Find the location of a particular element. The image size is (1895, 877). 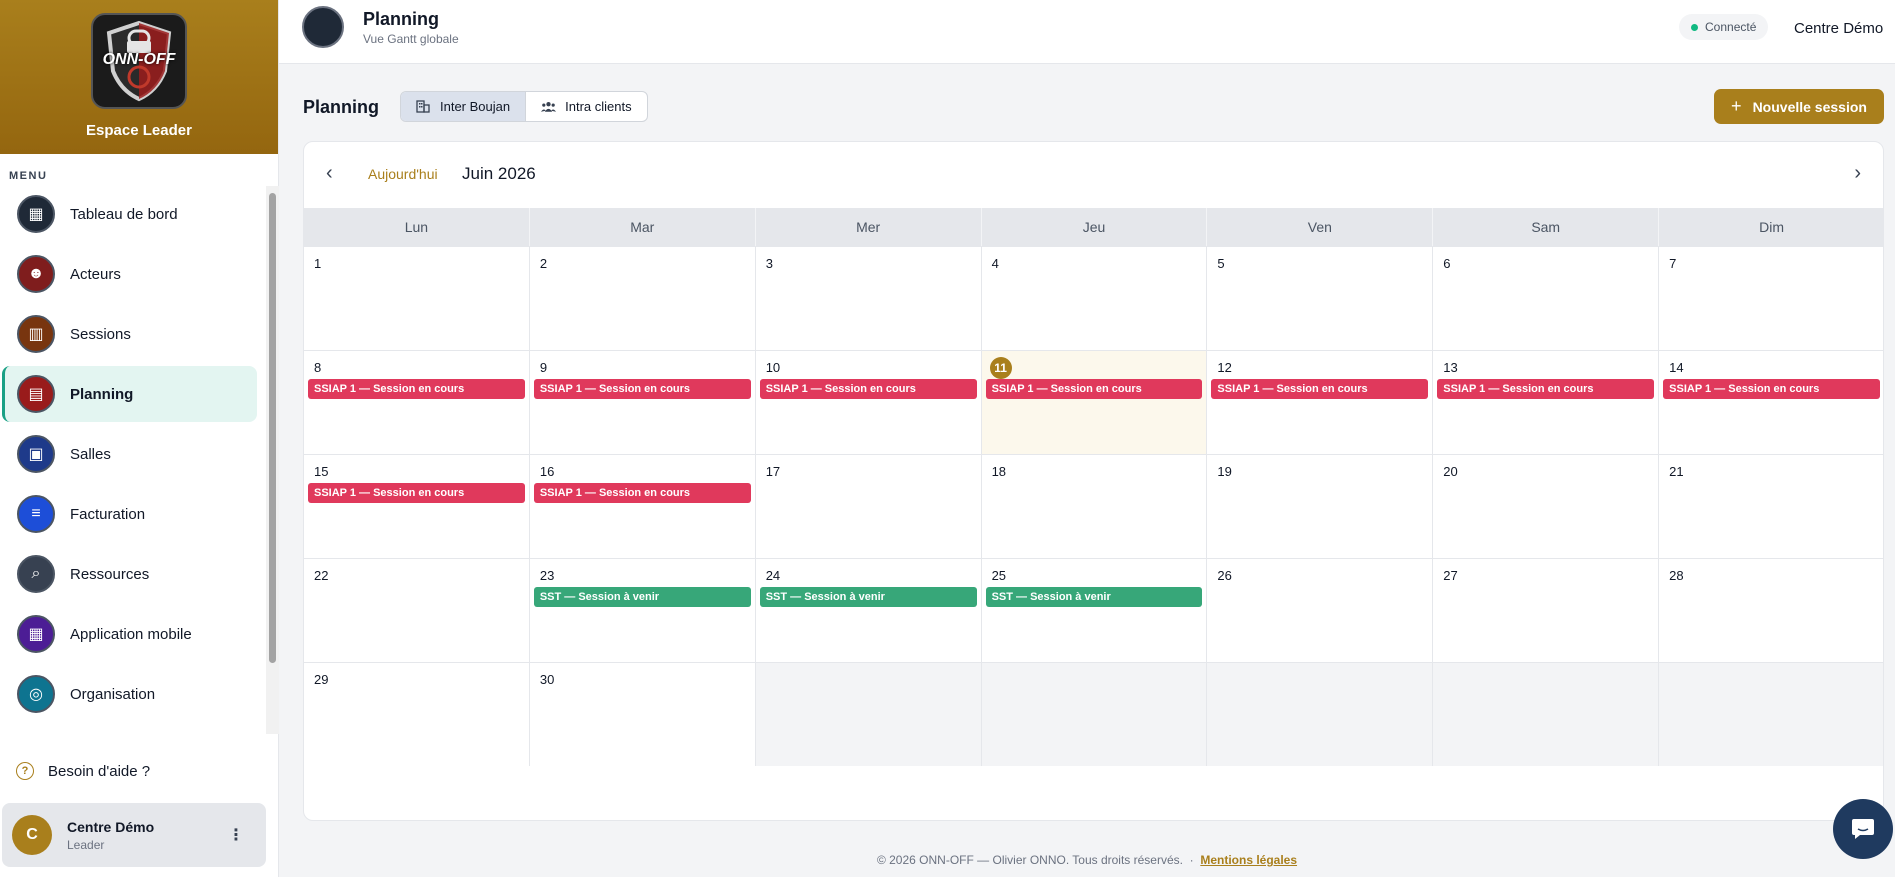

today-button: Aujourd'hui is located at coordinates (403, 174).